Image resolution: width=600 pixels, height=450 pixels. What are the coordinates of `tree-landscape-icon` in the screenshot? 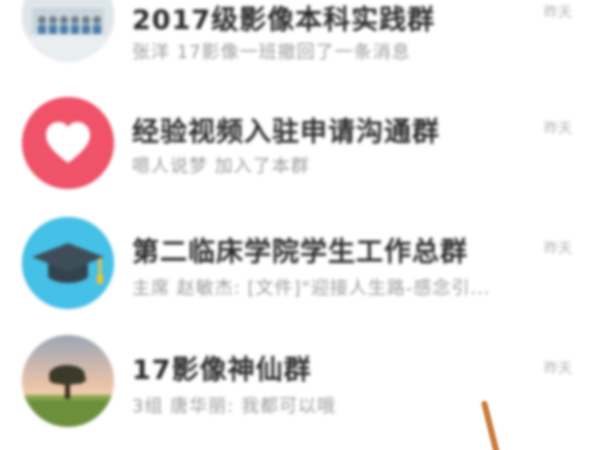 It's located at (68, 381).